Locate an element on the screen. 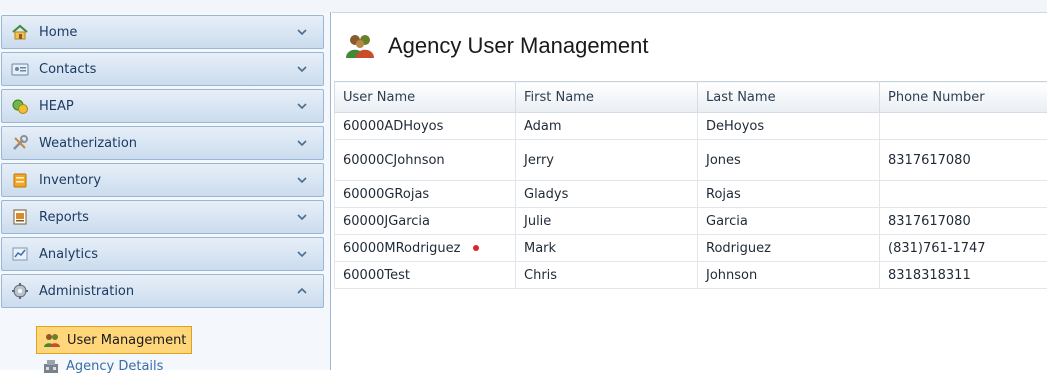 The width and height of the screenshot is (1047, 377). subnav-label: Agency Details is located at coordinates (114, 366).